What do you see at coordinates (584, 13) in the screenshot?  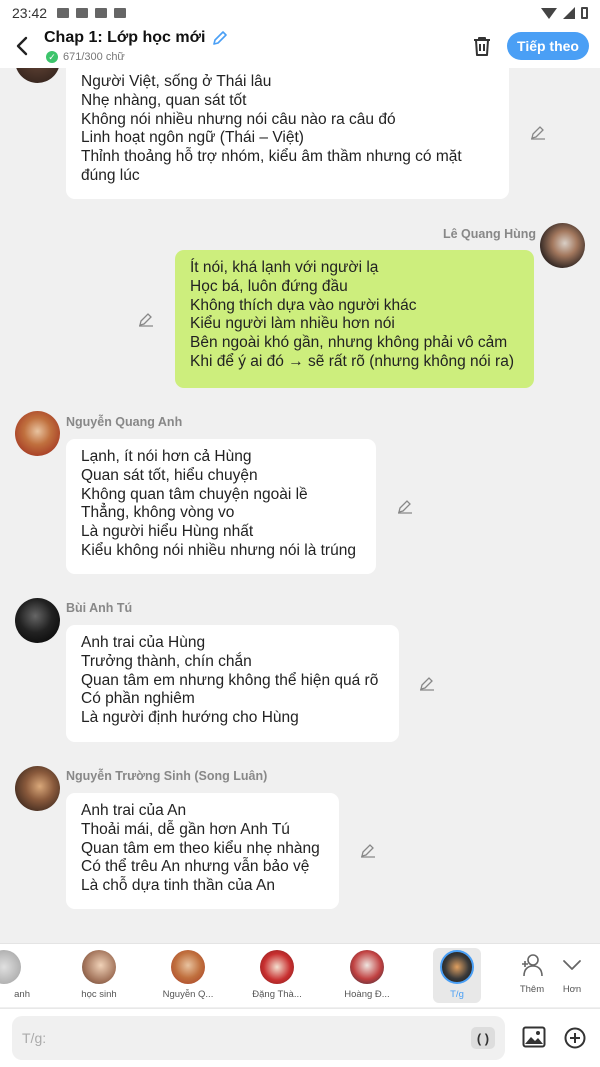 I see `battery-icon` at bounding box center [584, 13].